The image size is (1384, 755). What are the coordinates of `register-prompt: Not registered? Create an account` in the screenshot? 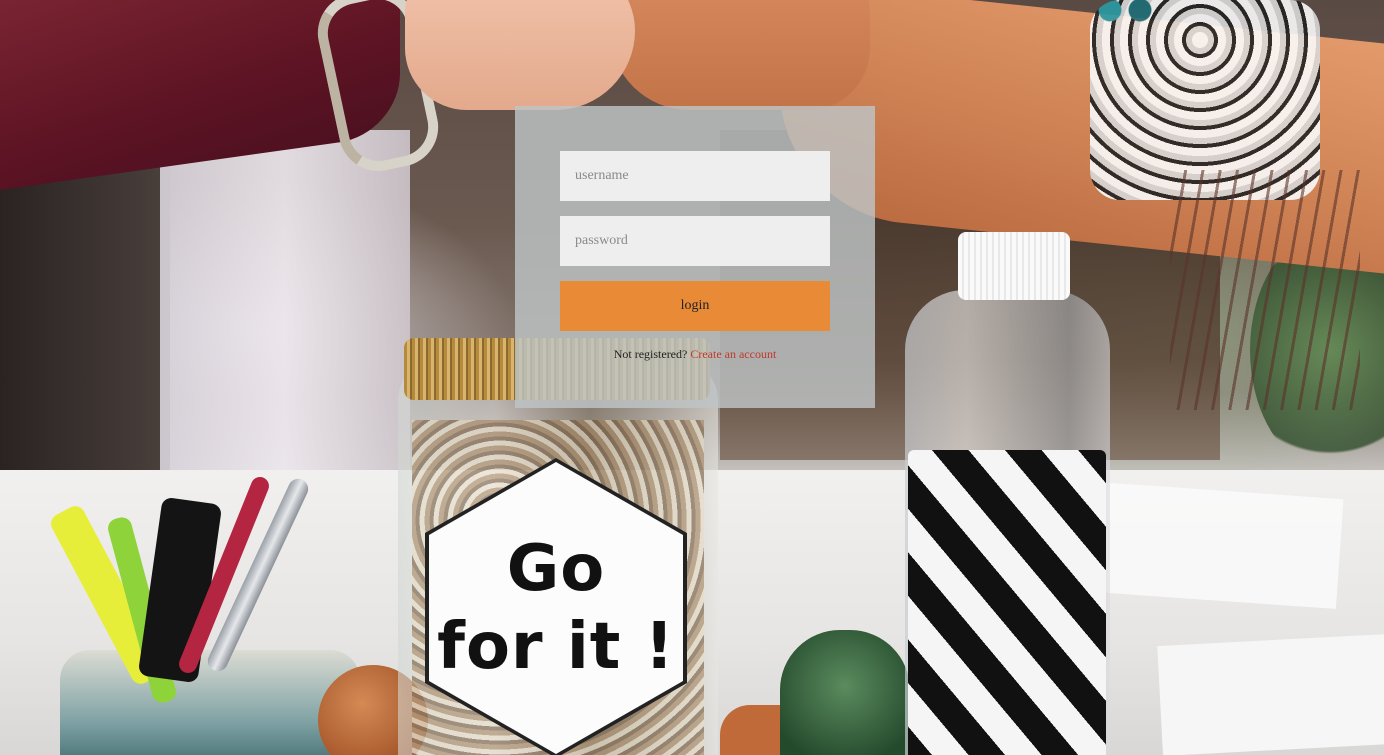 It's located at (695, 354).